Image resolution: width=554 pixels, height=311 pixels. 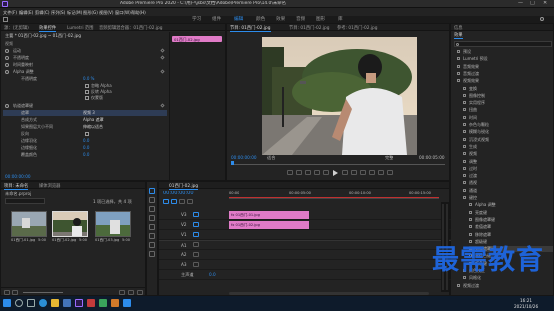 I want to click on tab-sequence: 01西门-02.jpg, so click(x=184, y=186).